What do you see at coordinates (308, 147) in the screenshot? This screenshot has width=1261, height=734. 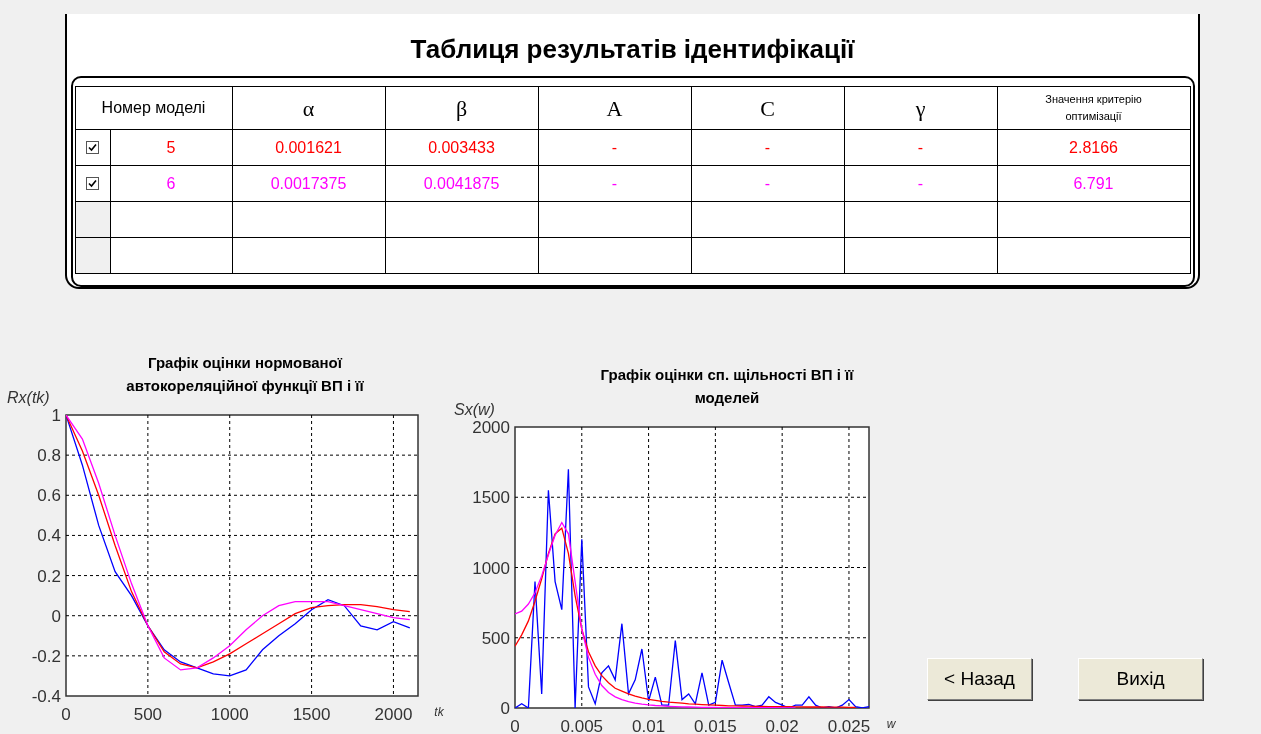 I see `table-cell: 0.001621` at bounding box center [308, 147].